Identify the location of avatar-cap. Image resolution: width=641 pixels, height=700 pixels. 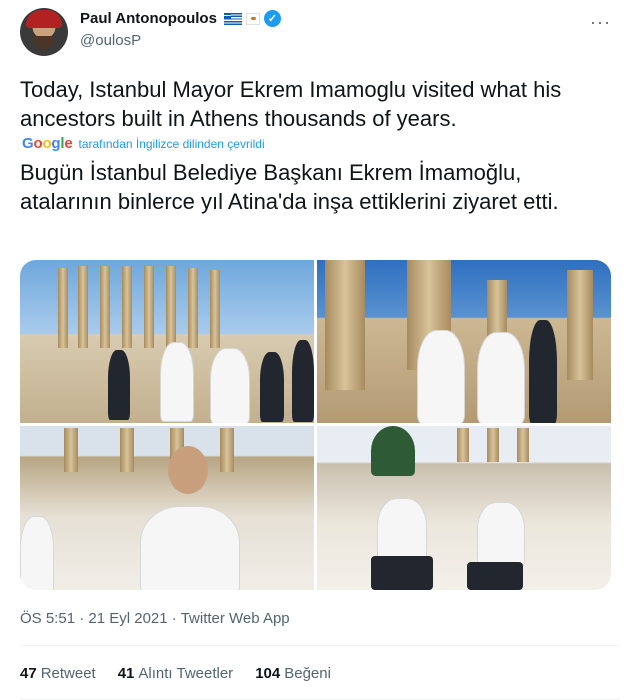
(44, 19).